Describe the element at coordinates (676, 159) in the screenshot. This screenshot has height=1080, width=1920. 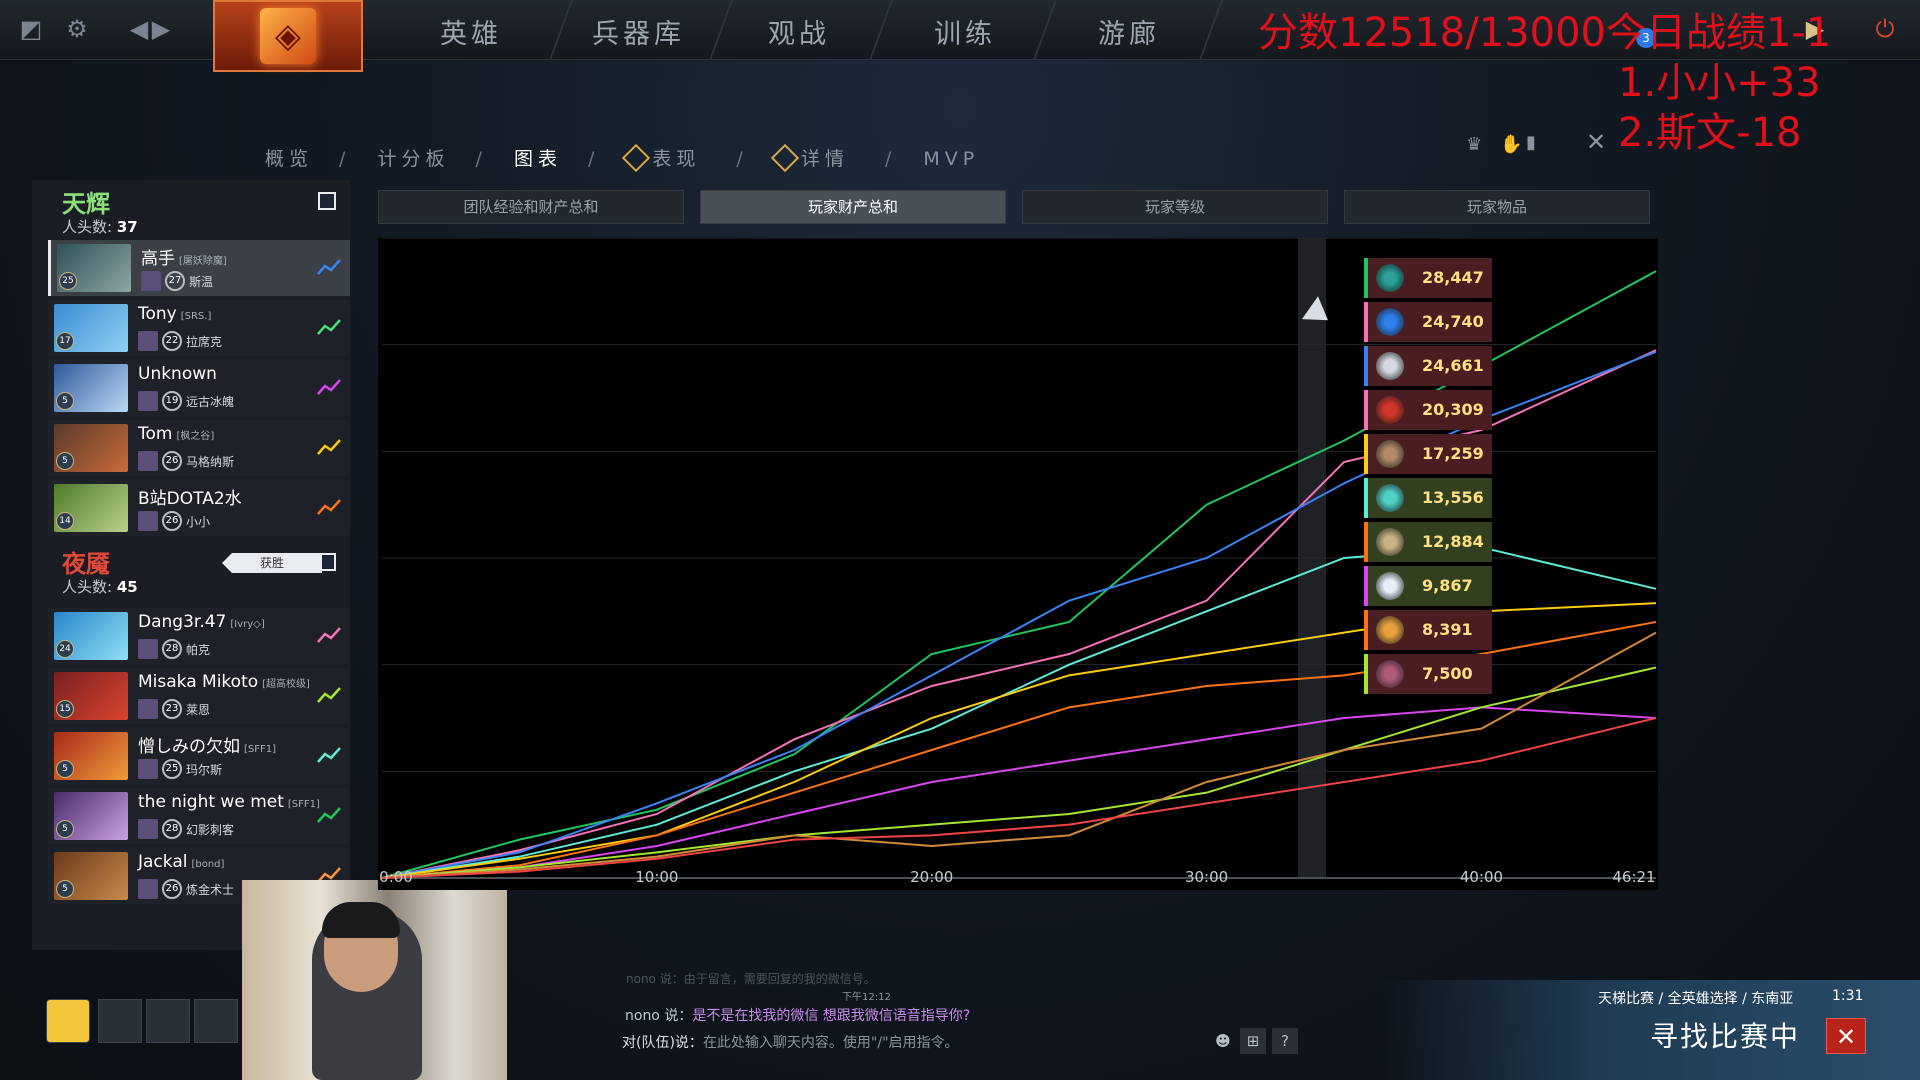
I see `tab-performance-label: 表现` at that location.